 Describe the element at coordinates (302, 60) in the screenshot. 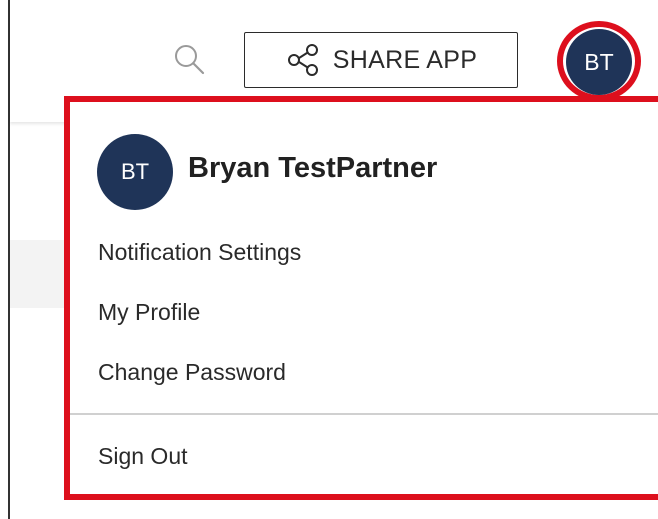

I see `share-icon` at that location.